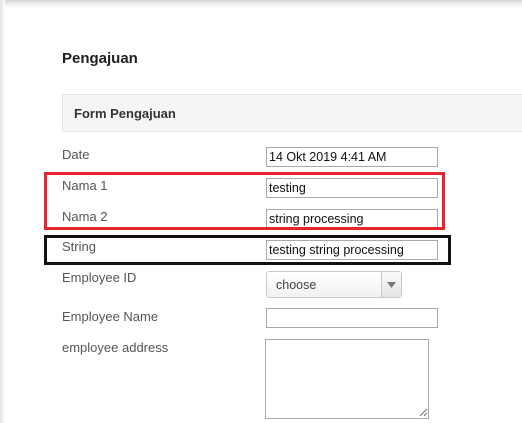  What do you see at coordinates (100, 58) in the screenshot?
I see `page-title: Pengajuan` at bounding box center [100, 58].